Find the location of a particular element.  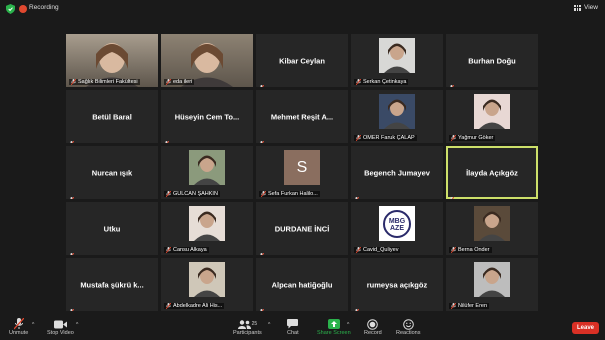

avatar: S is located at coordinates (302, 167).